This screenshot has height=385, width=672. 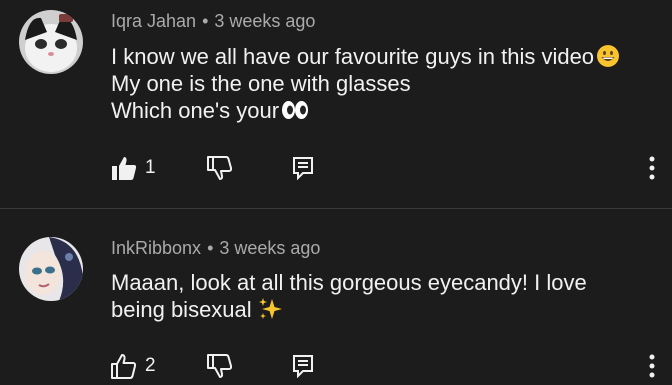 What do you see at coordinates (213, 21) in the screenshot?
I see `comment-meta: Iqra Jahan • 3 weeks ago` at bounding box center [213, 21].